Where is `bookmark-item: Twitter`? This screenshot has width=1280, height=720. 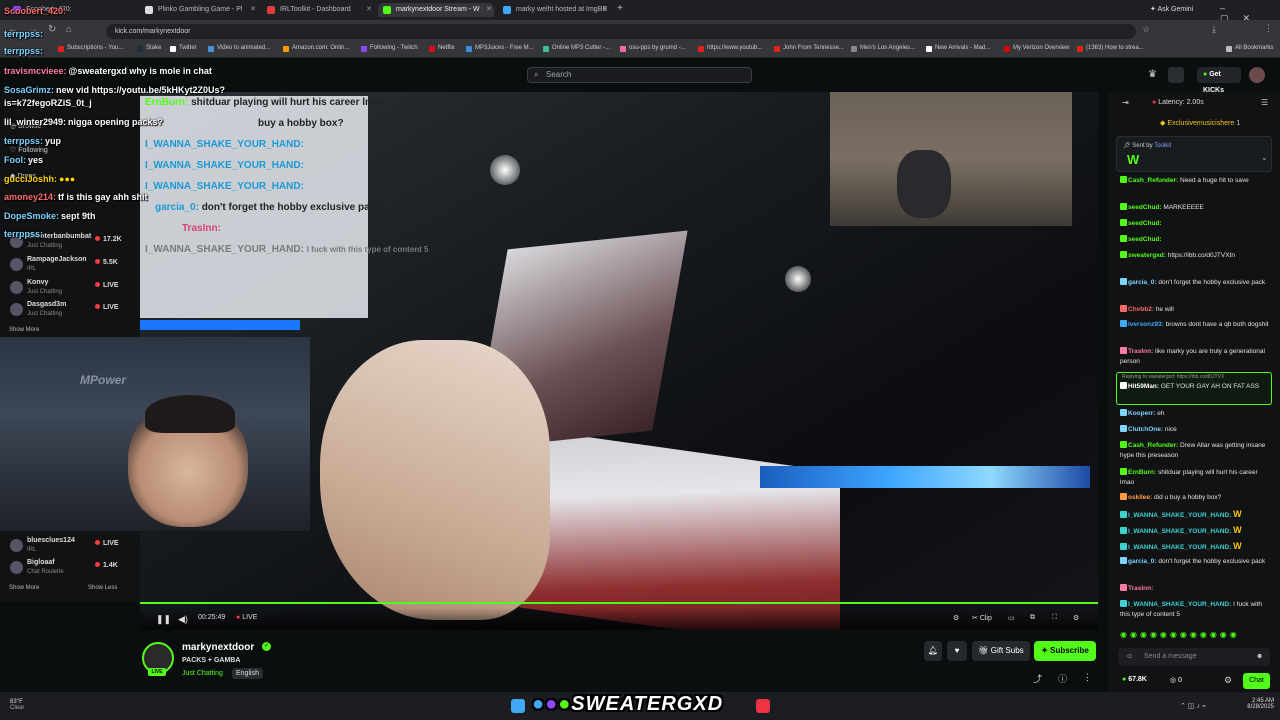
bookmark-item: Twitter is located at coordinates (183, 48).